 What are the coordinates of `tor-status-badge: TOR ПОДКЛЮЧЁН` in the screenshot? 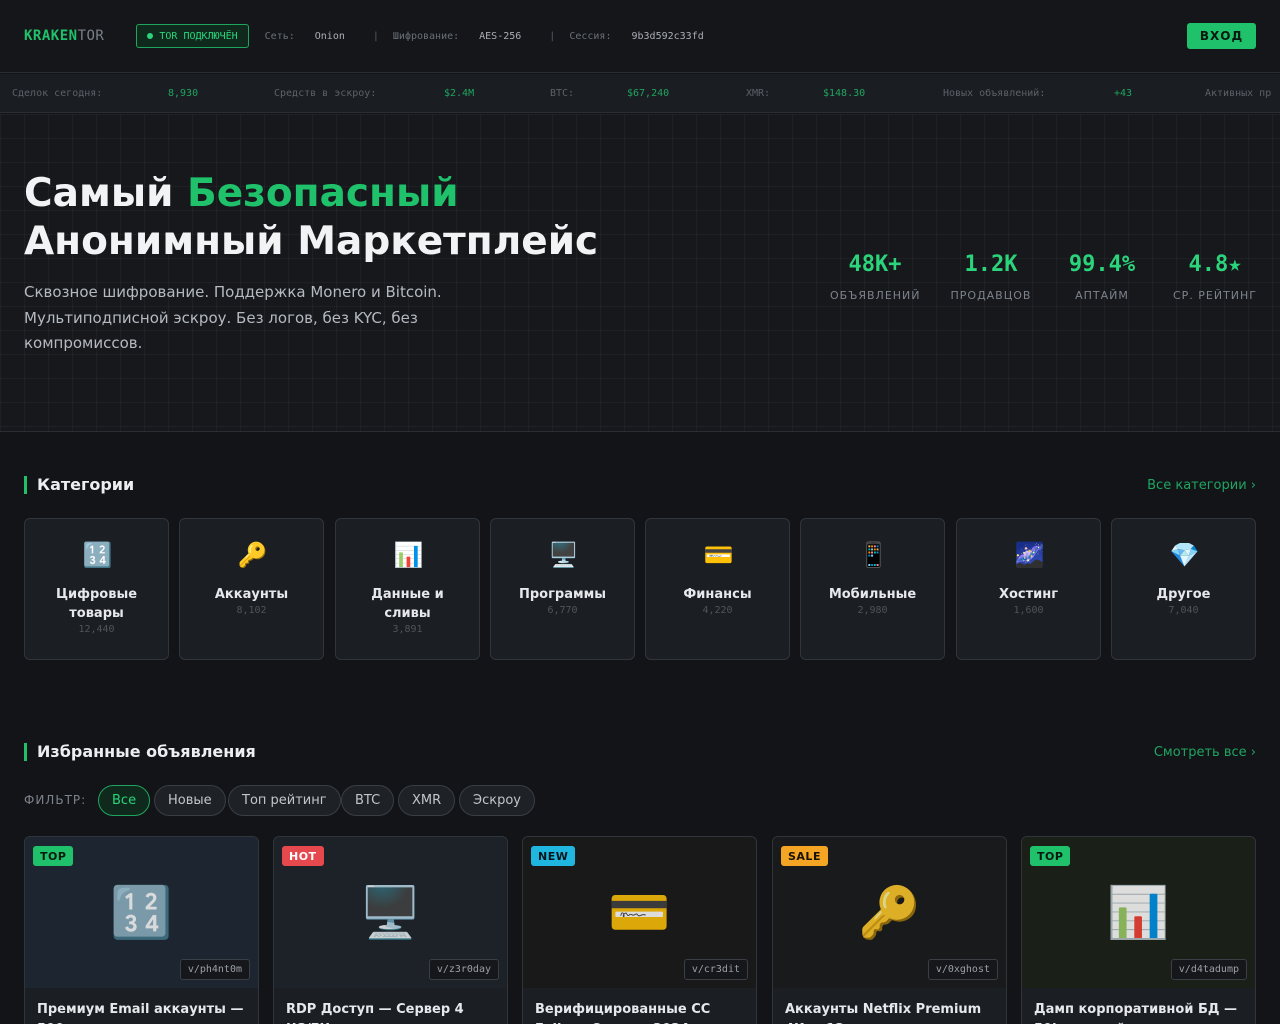 It's located at (192, 36).